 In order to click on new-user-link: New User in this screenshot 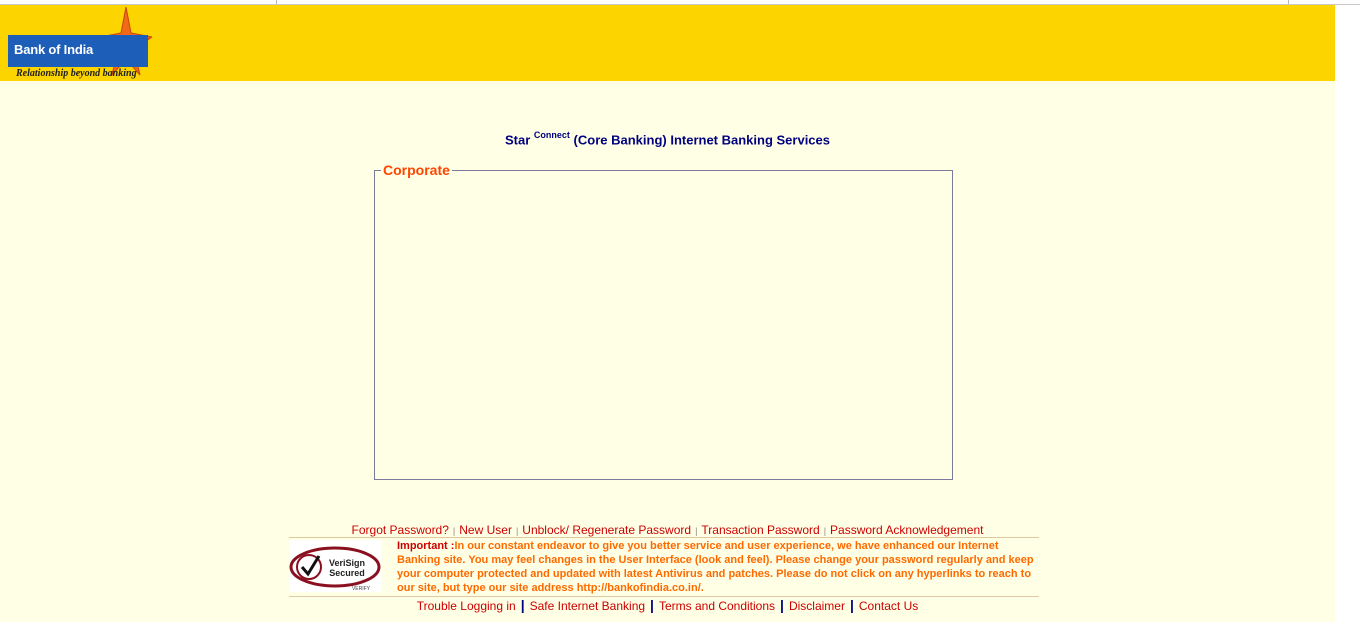, I will do `click(485, 530)`.